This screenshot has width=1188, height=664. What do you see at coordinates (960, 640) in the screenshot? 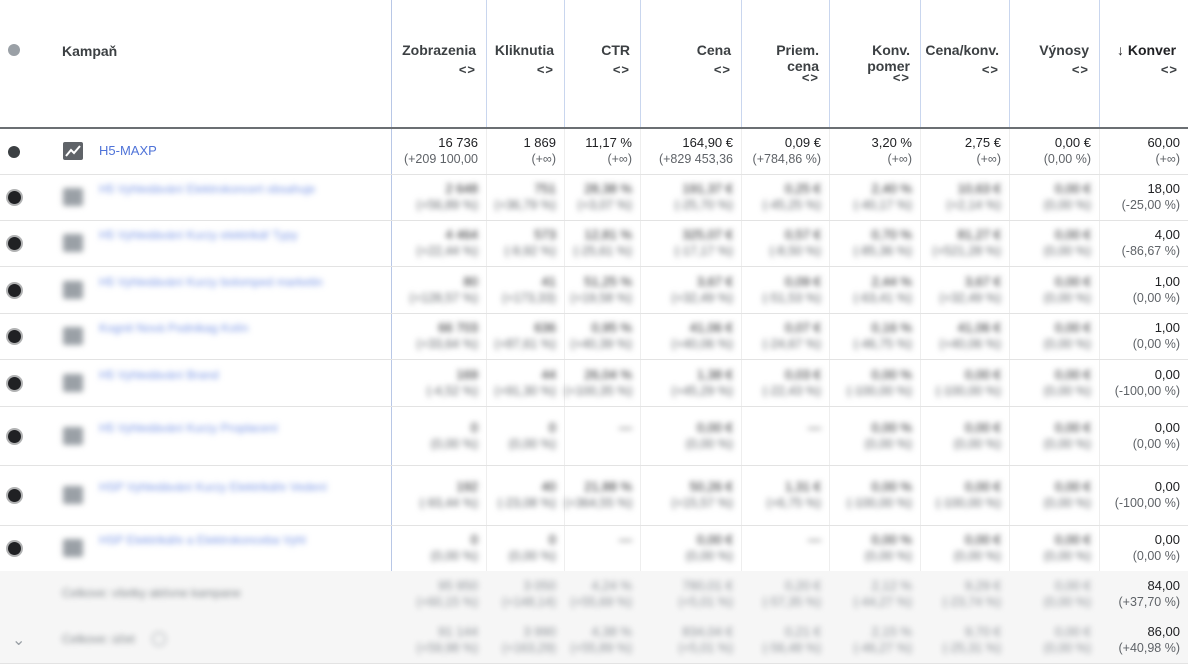
I see `cell-cost-per-conv: 9,70 € (-25,31 %)` at bounding box center [960, 640].